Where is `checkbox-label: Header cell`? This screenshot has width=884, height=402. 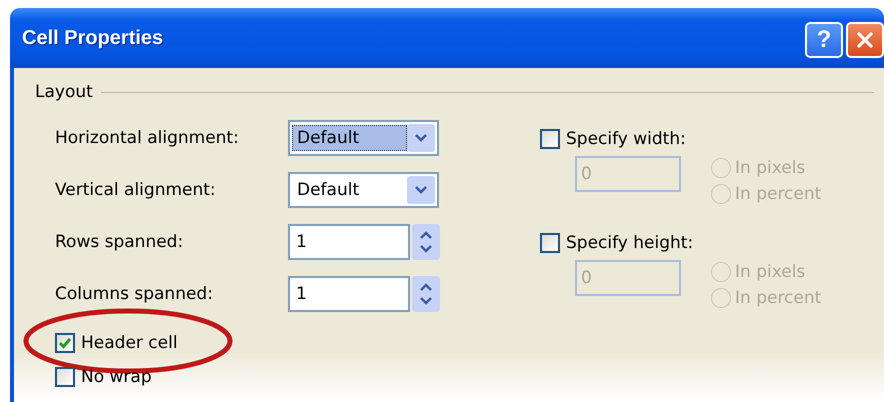 checkbox-label: Header cell is located at coordinates (129, 343).